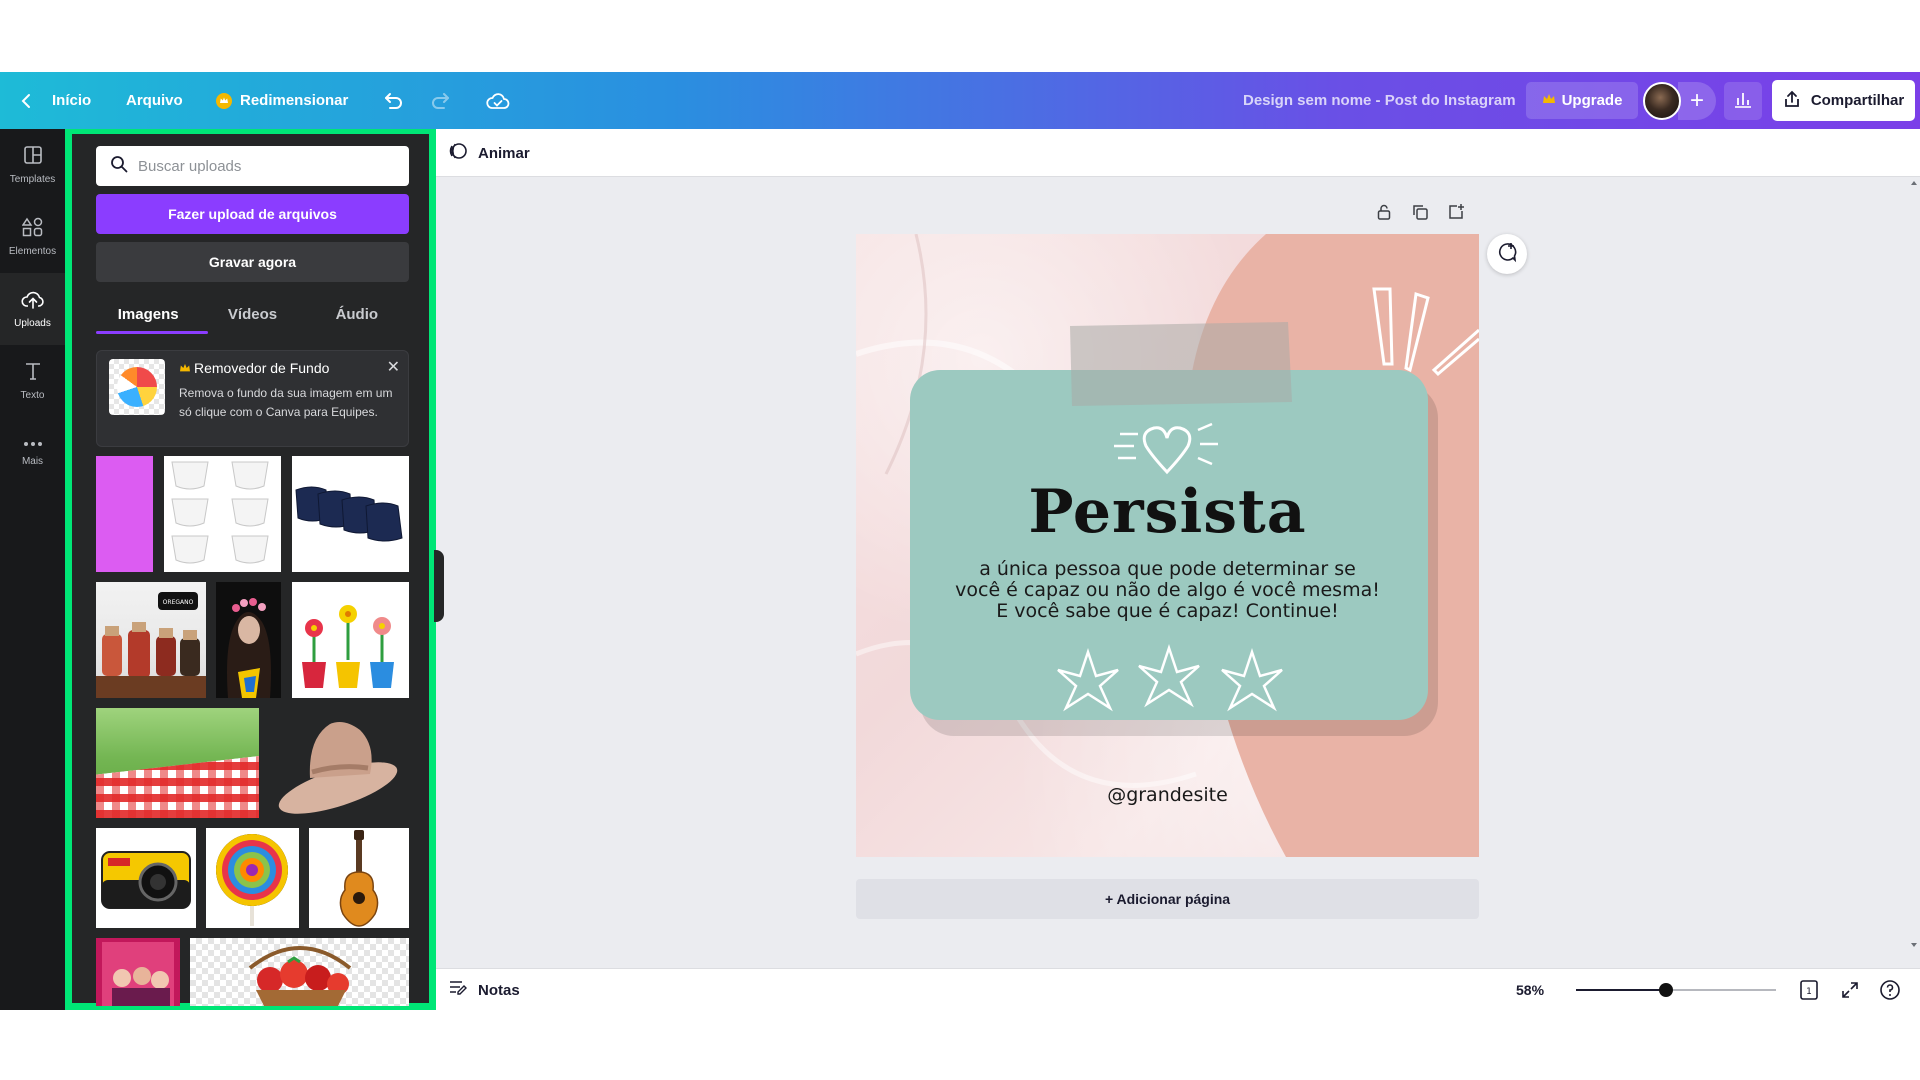 The image size is (1920, 1080). Describe the element at coordinates (33, 156) in the screenshot. I see `templates-icon` at that location.